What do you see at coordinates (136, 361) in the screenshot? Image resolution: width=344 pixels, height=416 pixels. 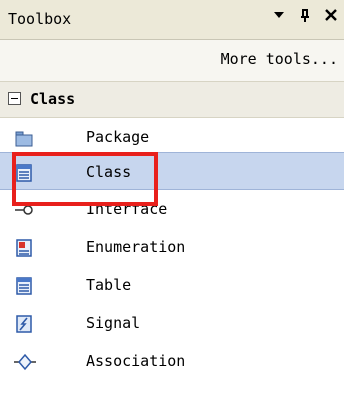 I see `item-label: Association` at bounding box center [136, 361].